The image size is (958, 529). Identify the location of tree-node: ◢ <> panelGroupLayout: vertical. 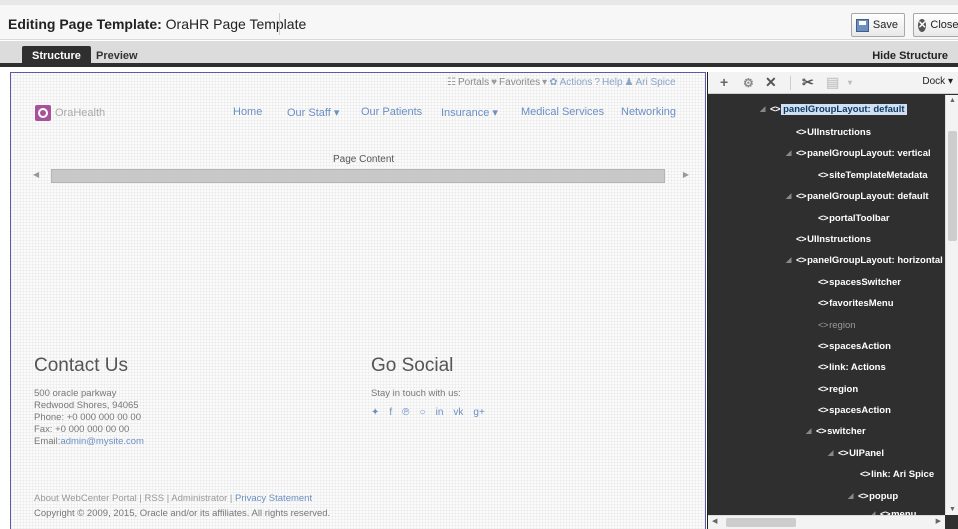
(858, 153).